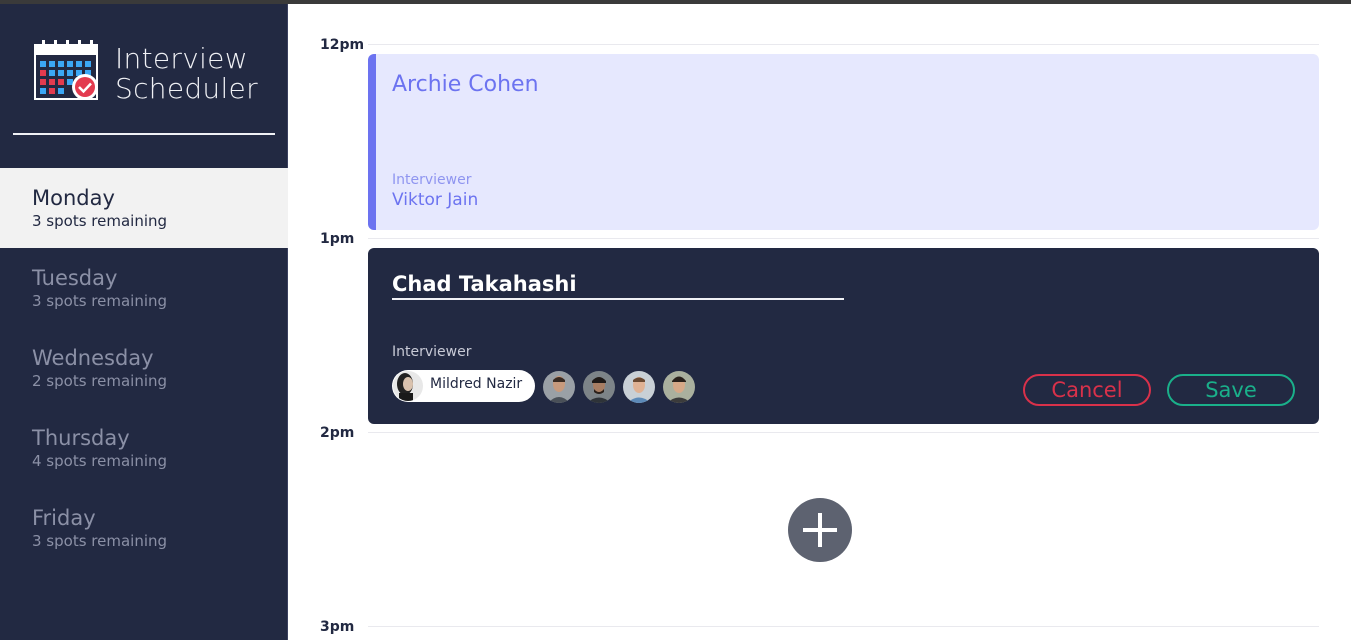 The height and width of the screenshot is (640, 1351). What do you see at coordinates (66, 70) in the screenshot?
I see `calendar-check-icon` at bounding box center [66, 70].